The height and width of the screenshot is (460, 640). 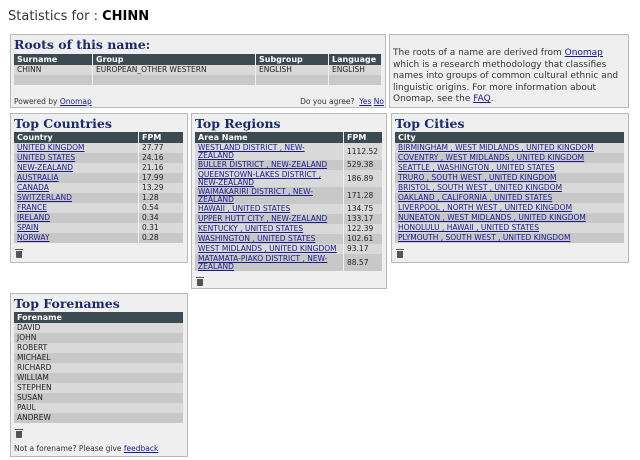 I want to click on countries-link: UNITED KINGDOM, so click(x=51, y=147).